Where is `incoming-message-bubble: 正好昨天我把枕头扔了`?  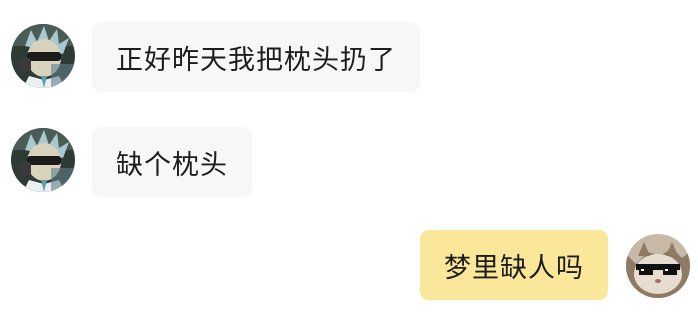 incoming-message-bubble: 正好昨天我把枕头扔了 is located at coordinates (256, 57).